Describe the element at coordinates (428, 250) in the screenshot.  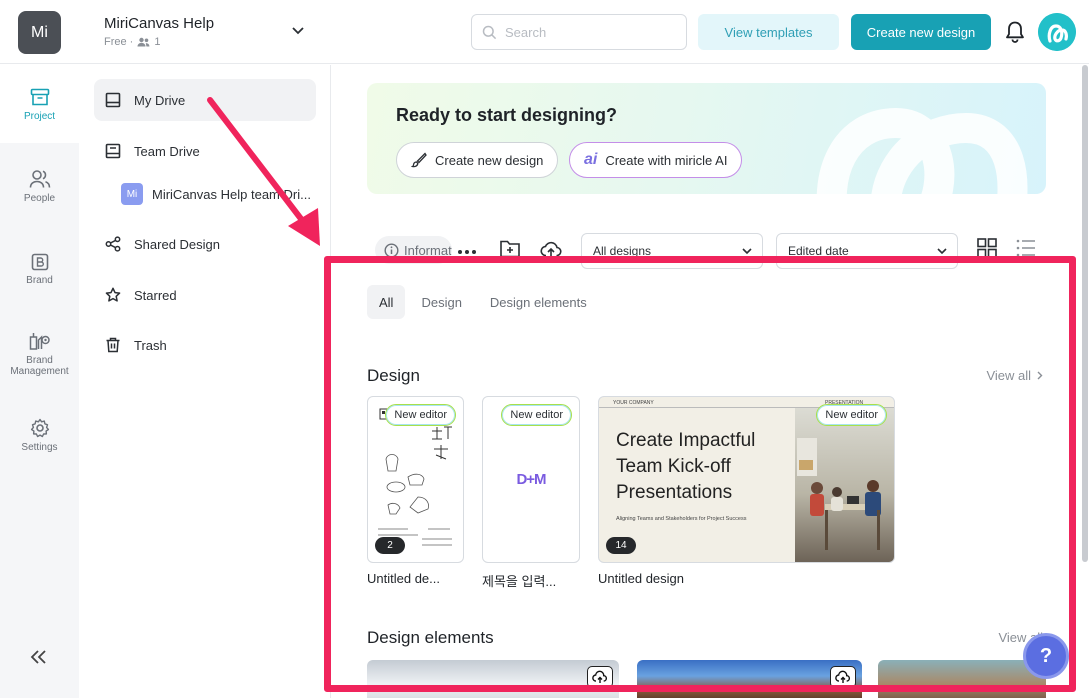
I see `info-label: Informat` at that location.